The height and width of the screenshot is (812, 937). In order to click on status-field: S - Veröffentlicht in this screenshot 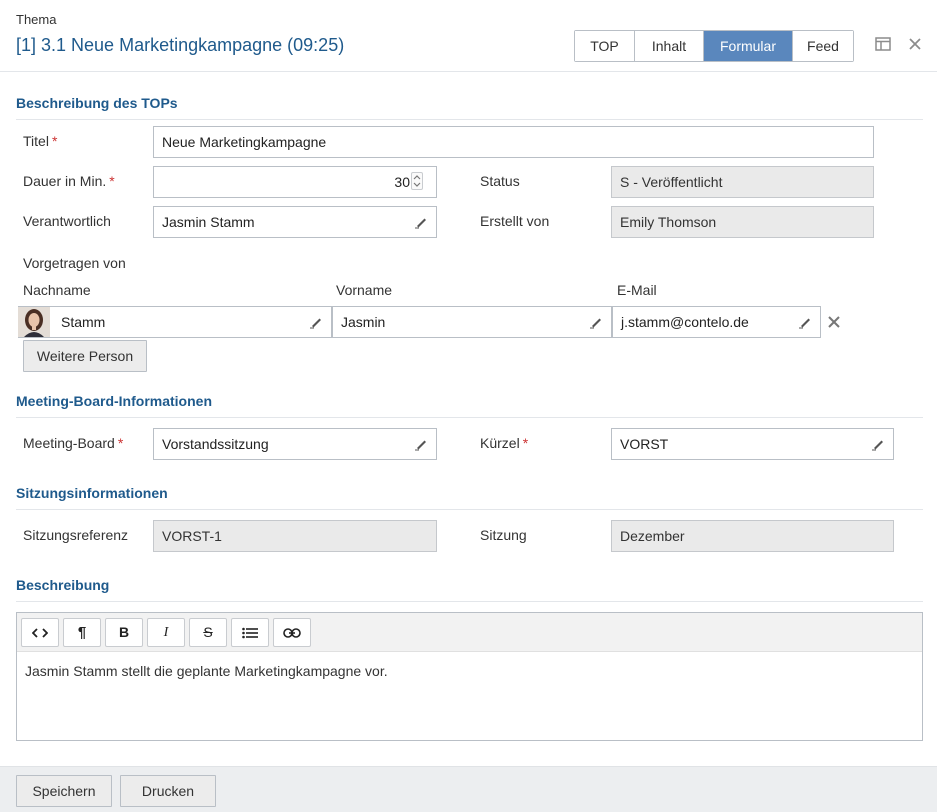, I will do `click(742, 182)`.